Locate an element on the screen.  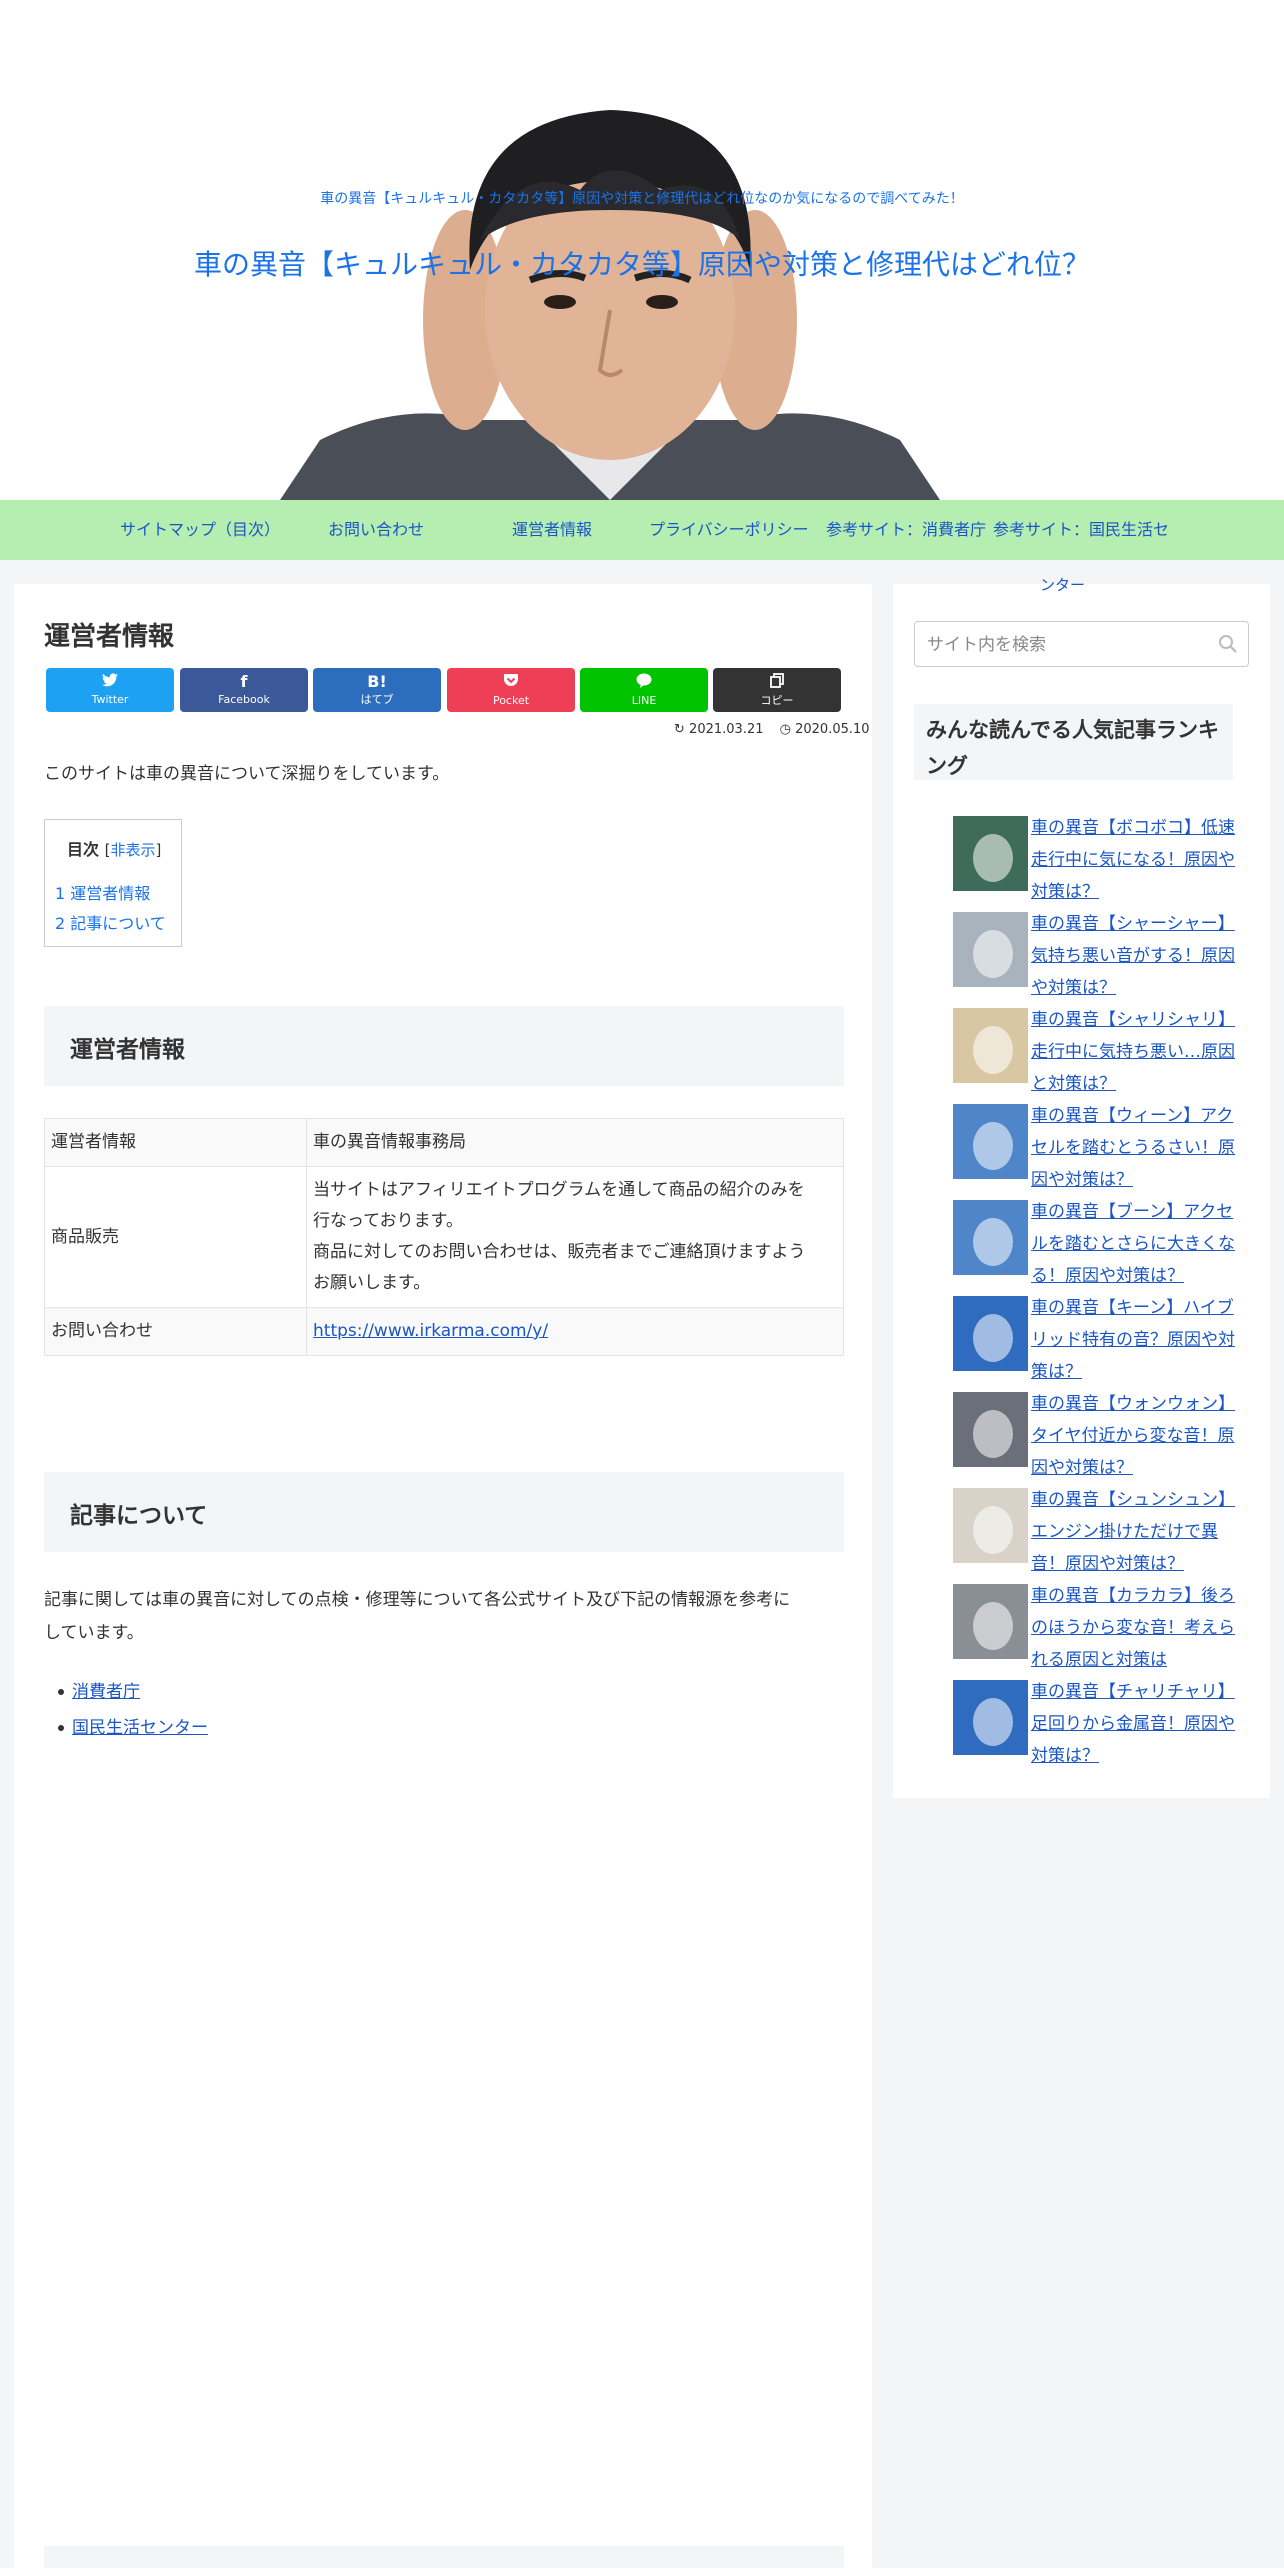
table-cell-label: お問い合わせ is located at coordinates (175, 1331).